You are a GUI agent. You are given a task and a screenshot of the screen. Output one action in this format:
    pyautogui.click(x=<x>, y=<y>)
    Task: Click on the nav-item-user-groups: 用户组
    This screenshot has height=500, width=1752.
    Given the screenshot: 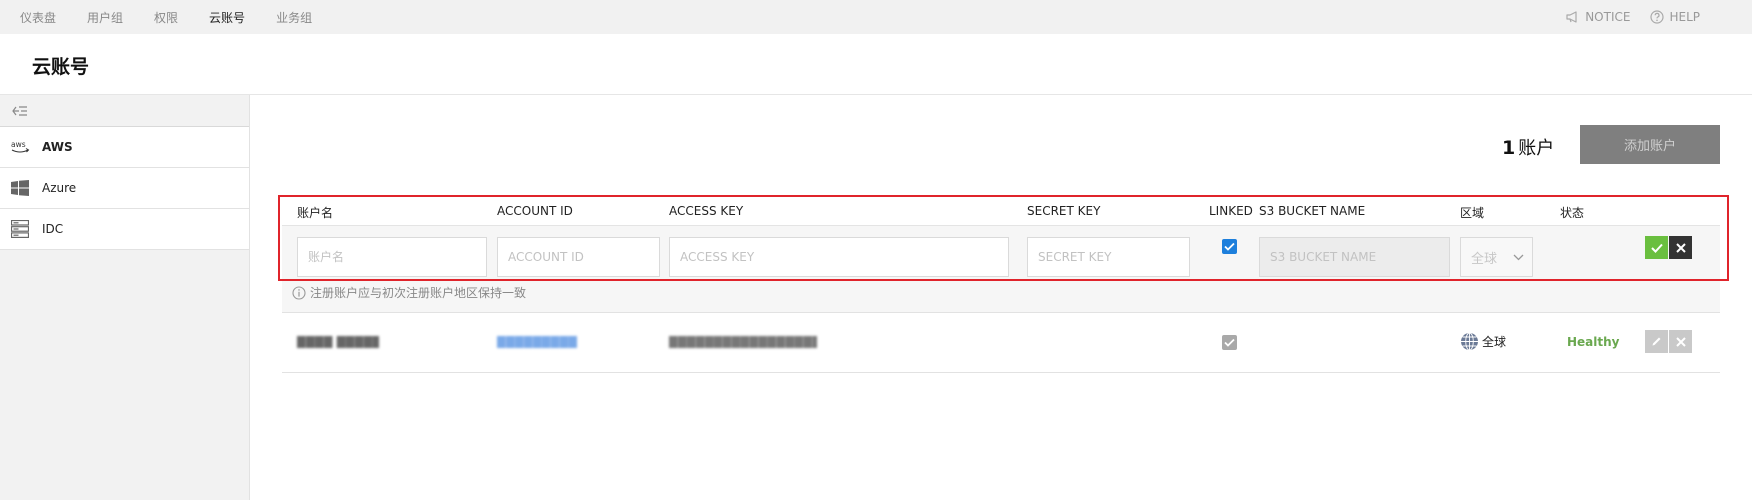 What is the action you would take?
    pyautogui.click(x=105, y=17)
    